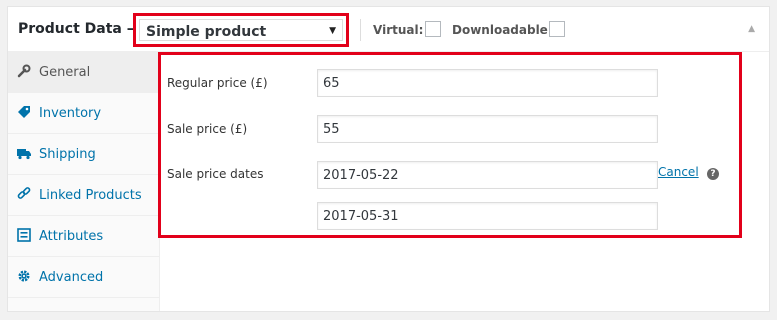 This screenshot has height=320, width=777. What do you see at coordinates (487, 175) in the screenshot?
I see `sale-date-from-input: 2017-05-22` at bounding box center [487, 175].